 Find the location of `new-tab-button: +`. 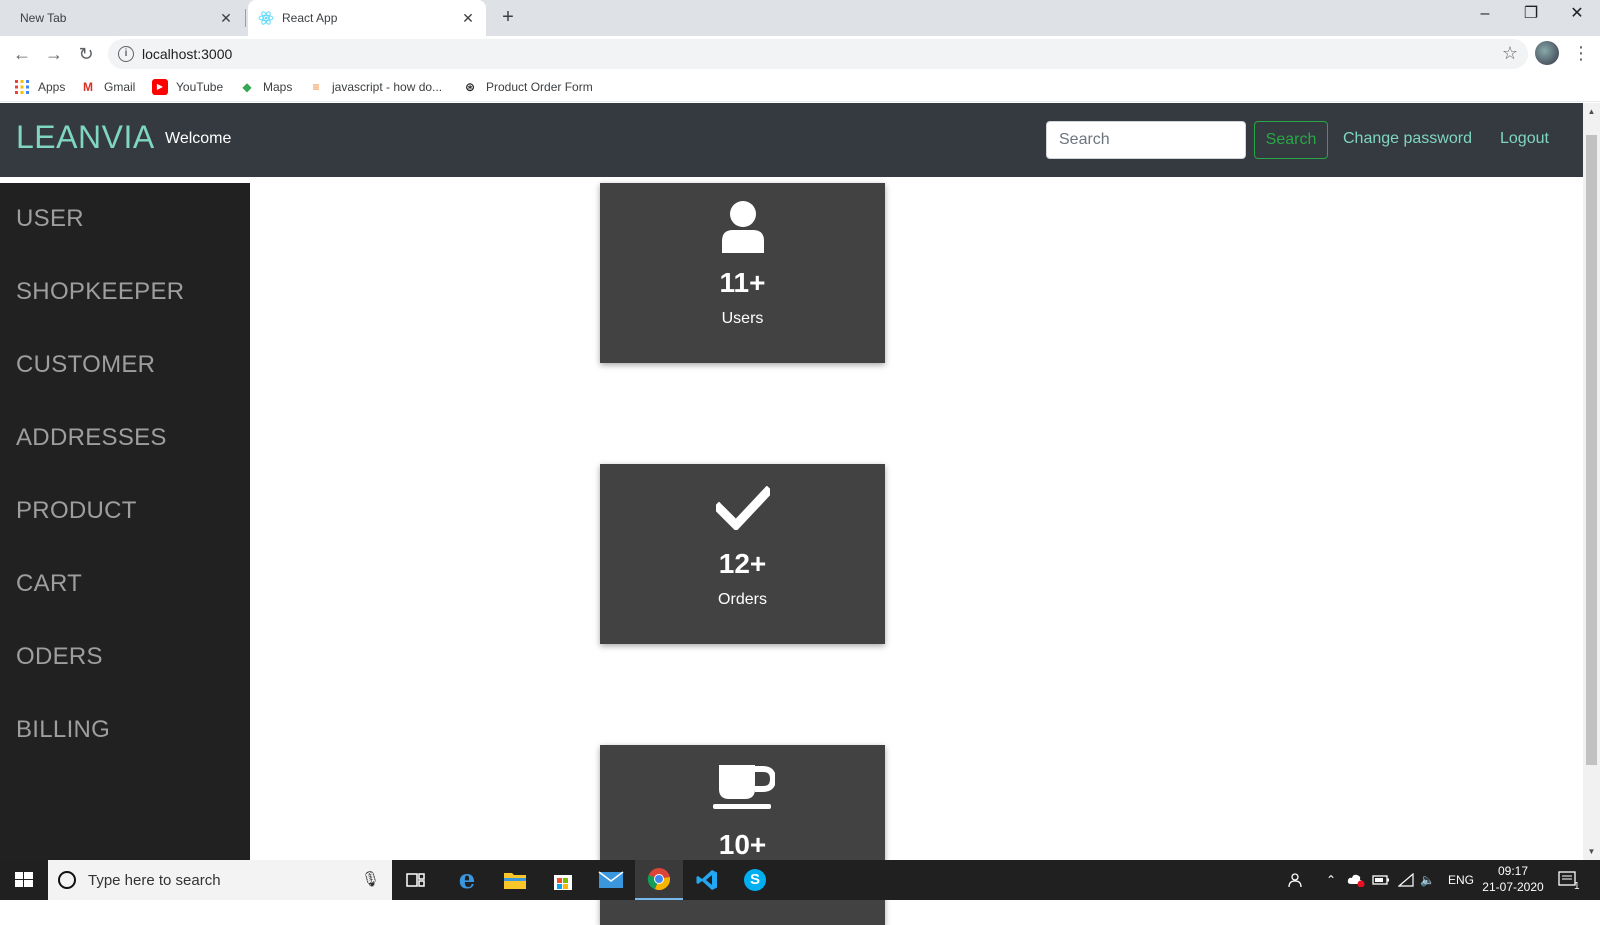

new-tab-button: + is located at coordinates (508, 18).